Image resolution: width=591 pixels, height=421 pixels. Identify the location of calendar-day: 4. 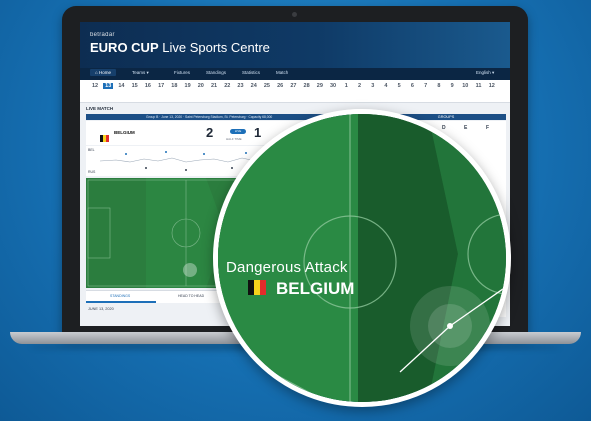
(386, 86).